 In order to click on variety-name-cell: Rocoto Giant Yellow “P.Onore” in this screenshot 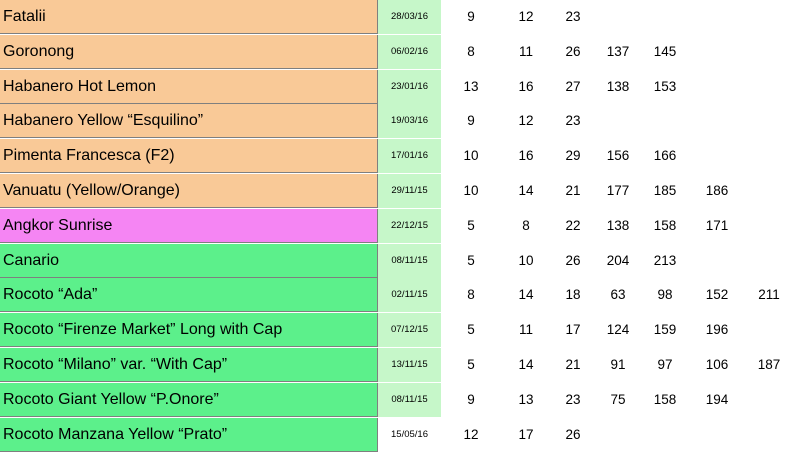, I will do `click(189, 400)`.